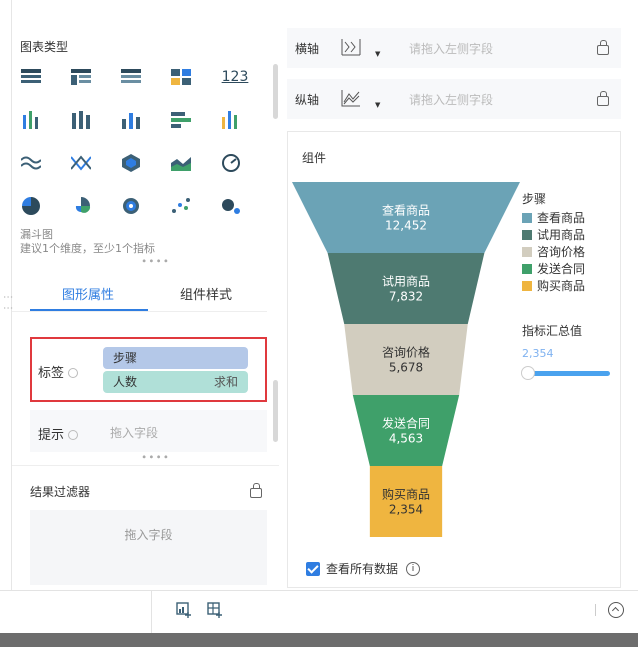 The height and width of the screenshot is (647, 638). I want to click on kpi-chart-icon: 123, so click(235, 77).